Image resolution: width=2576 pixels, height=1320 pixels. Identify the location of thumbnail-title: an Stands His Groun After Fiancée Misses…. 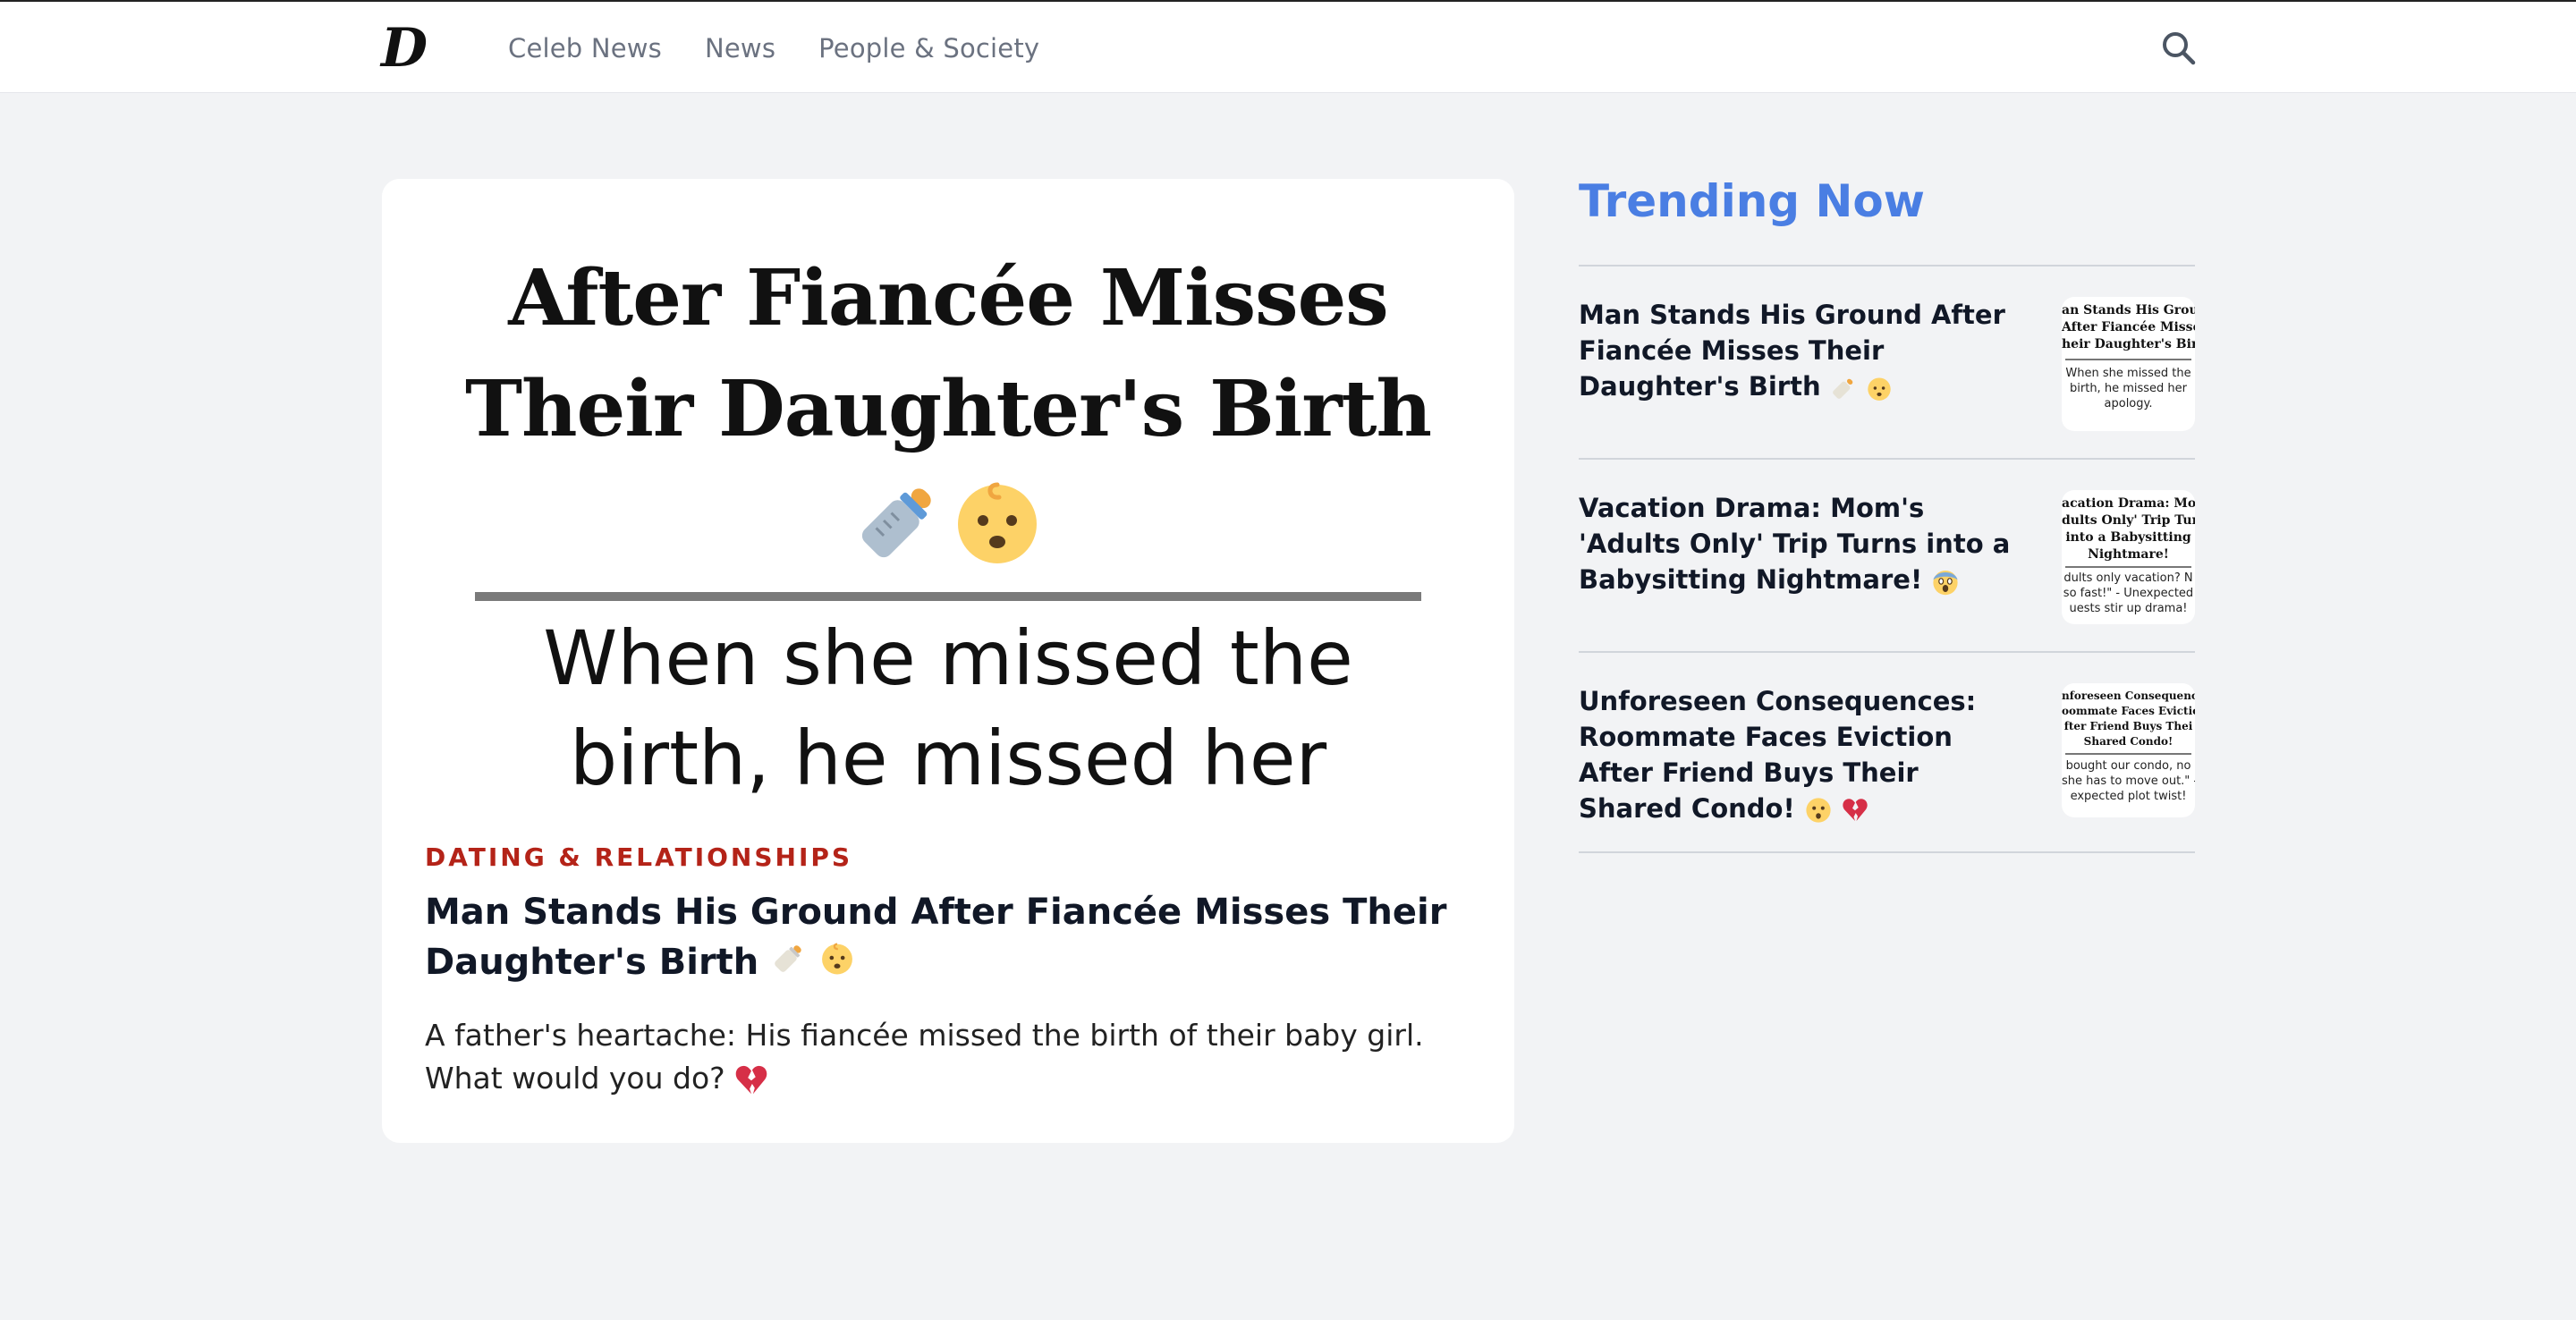
(2128, 325).